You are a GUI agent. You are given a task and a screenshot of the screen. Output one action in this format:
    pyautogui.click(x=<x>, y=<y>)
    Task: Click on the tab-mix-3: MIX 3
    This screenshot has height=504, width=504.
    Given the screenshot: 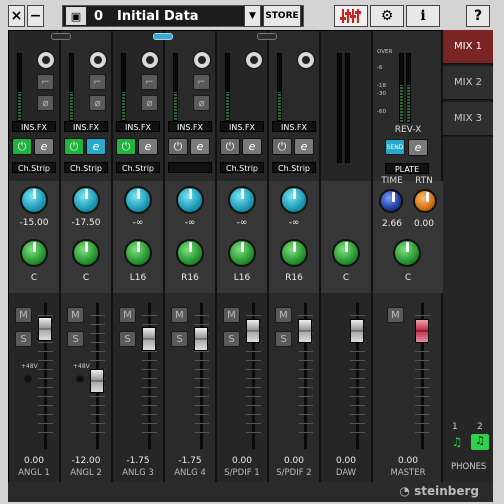 What is the action you would take?
    pyautogui.click(x=468, y=119)
    